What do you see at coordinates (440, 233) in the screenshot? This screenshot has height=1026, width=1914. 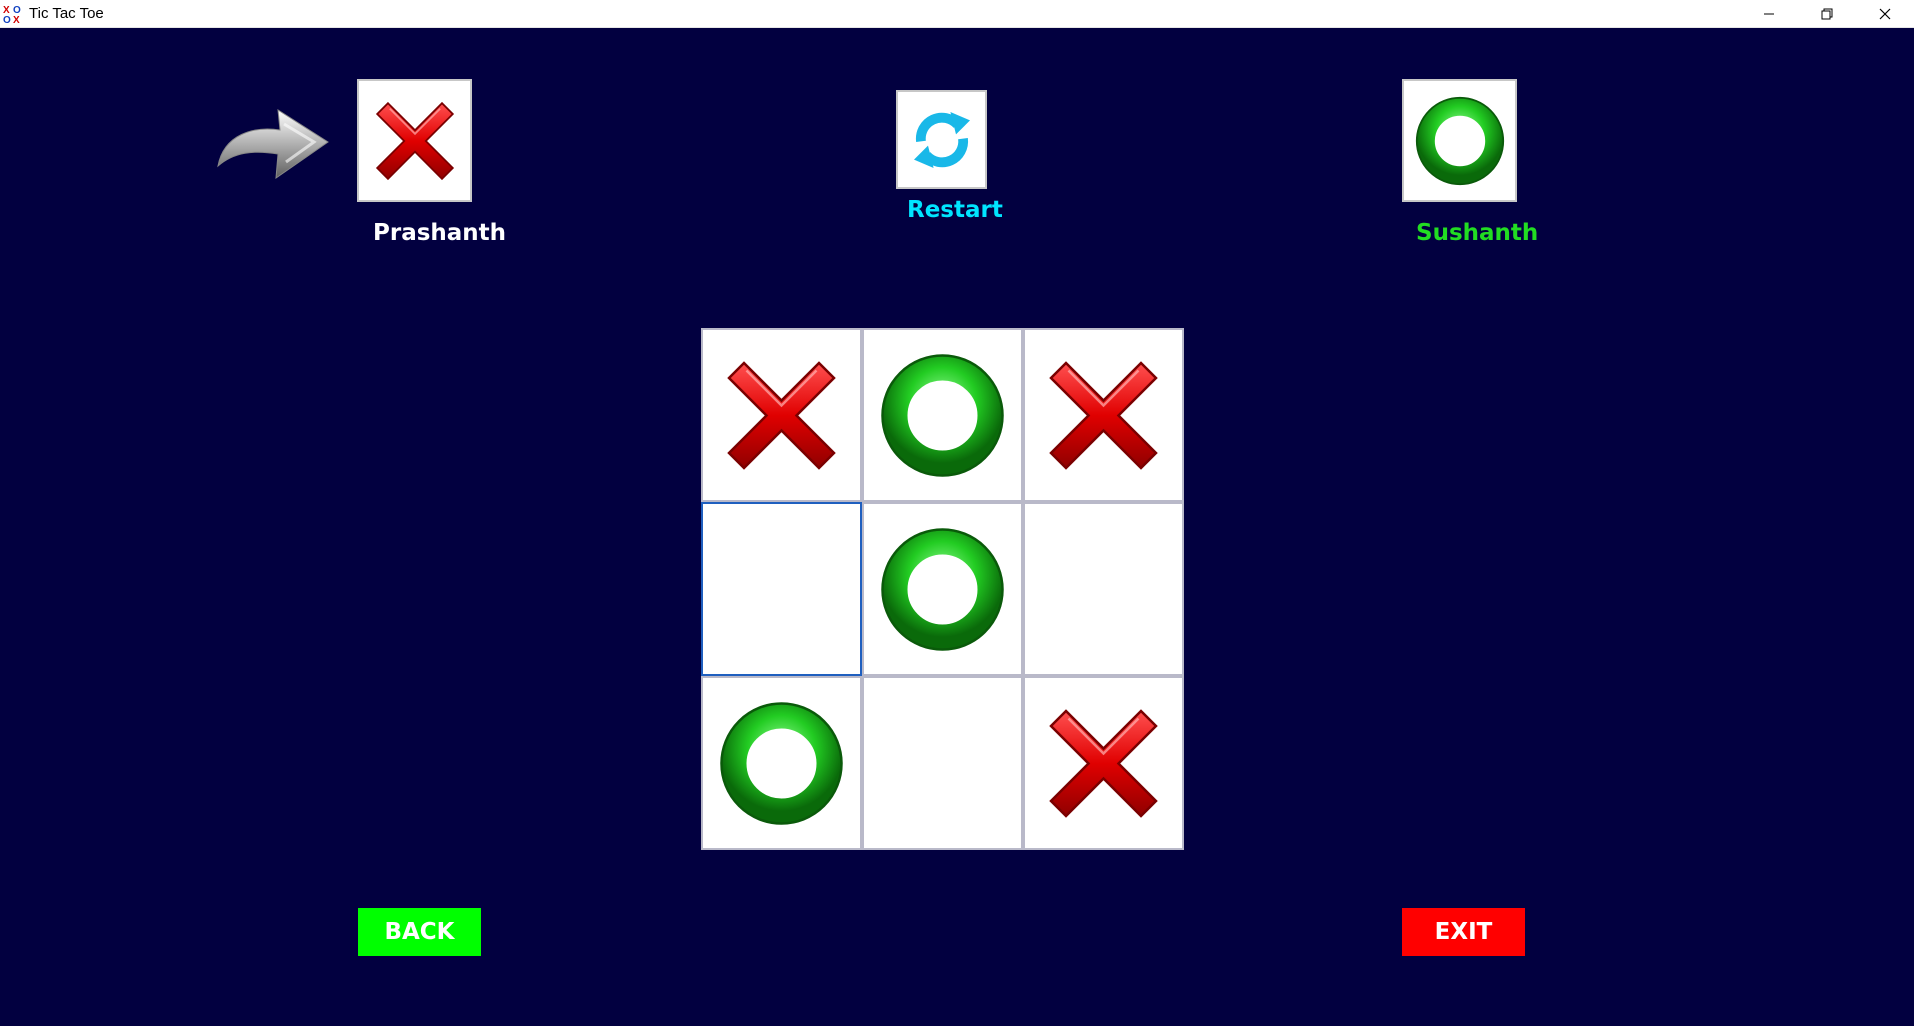 I see `player1-name: Prashanth` at bounding box center [440, 233].